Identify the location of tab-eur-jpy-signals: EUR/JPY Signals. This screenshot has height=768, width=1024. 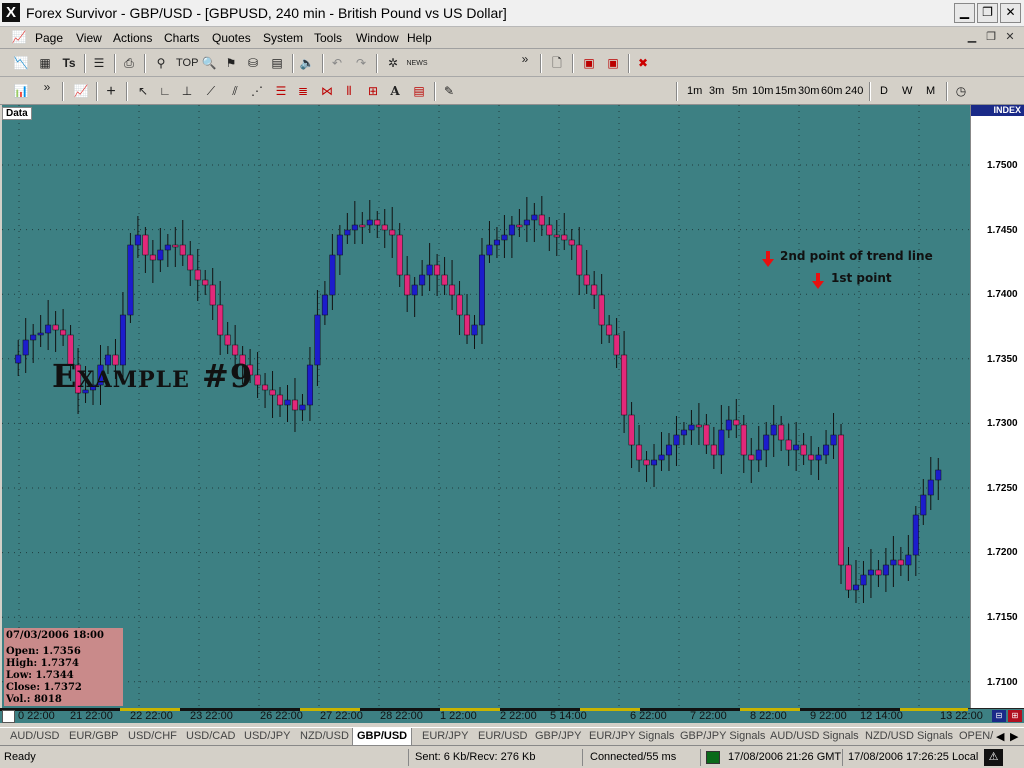
(631, 736).